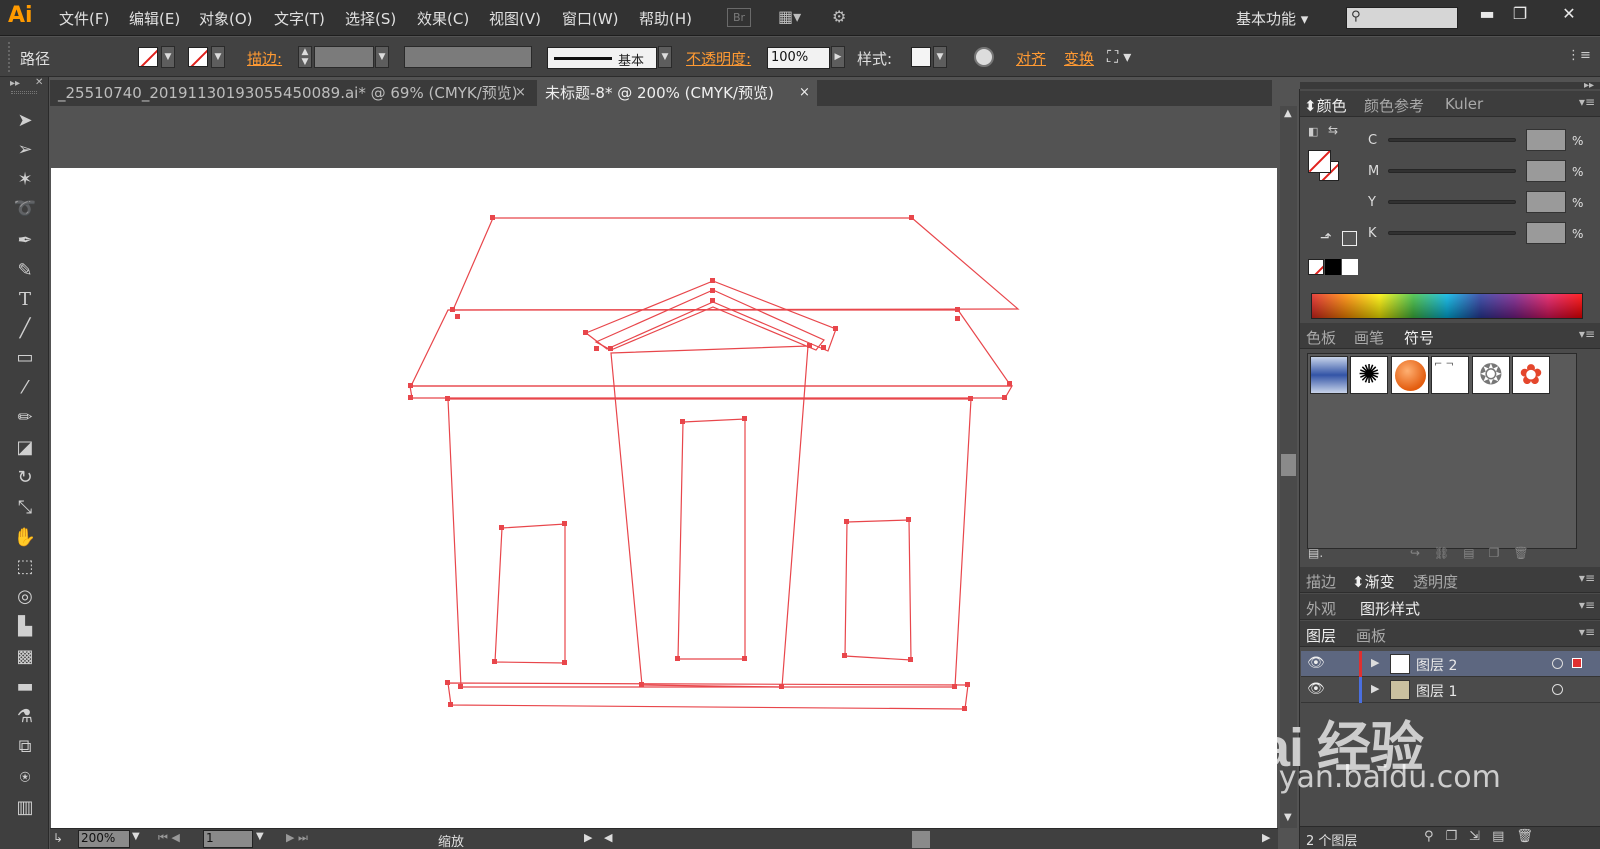 The height and width of the screenshot is (849, 1600). I want to click on symbol-frame: ⌐ ¬, so click(1450, 375).